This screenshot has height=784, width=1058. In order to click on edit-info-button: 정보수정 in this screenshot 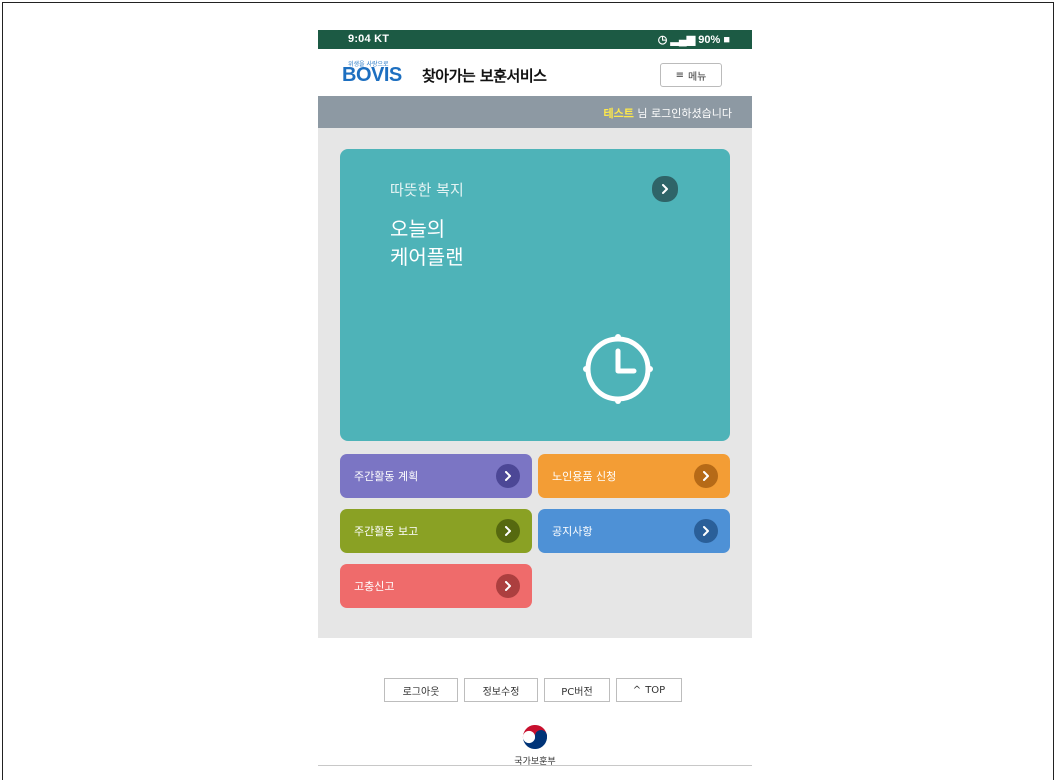, I will do `click(501, 690)`.